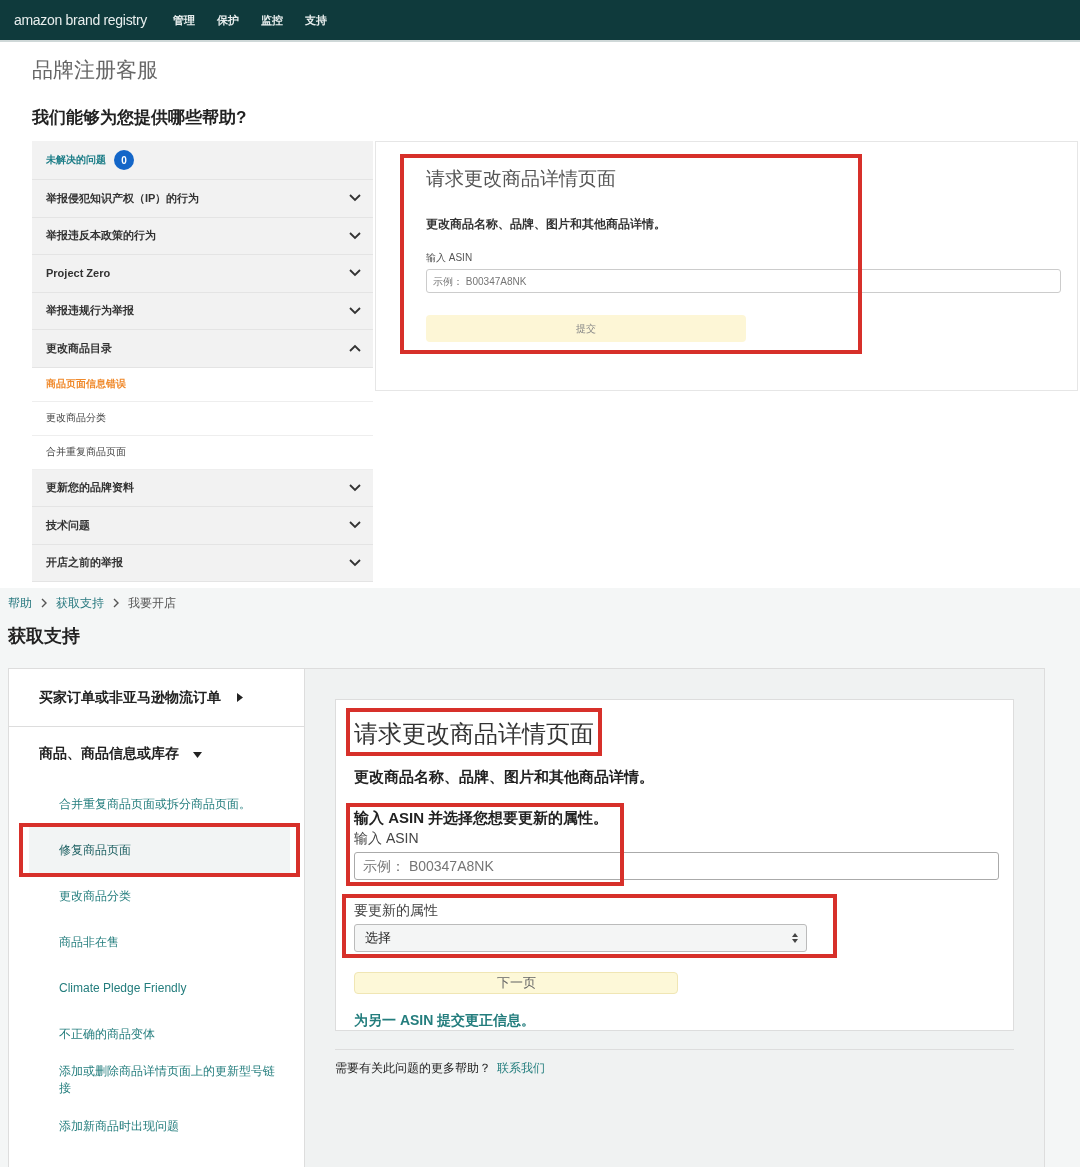  What do you see at coordinates (159, 804) in the screenshot?
I see `nav-link: 合并重复商品页面或拆分商品页面。` at bounding box center [159, 804].